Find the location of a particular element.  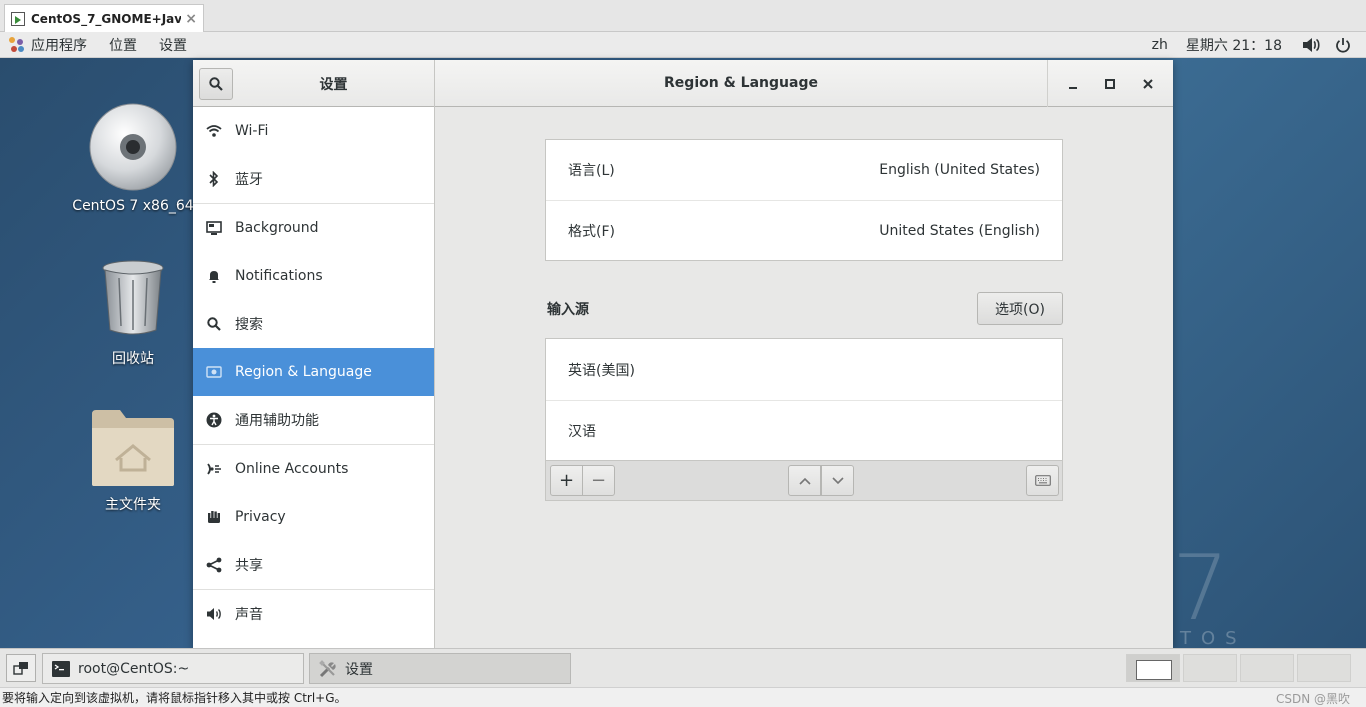

sidebar-item-label: Wi-Fi is located at coordinates (252, 131).